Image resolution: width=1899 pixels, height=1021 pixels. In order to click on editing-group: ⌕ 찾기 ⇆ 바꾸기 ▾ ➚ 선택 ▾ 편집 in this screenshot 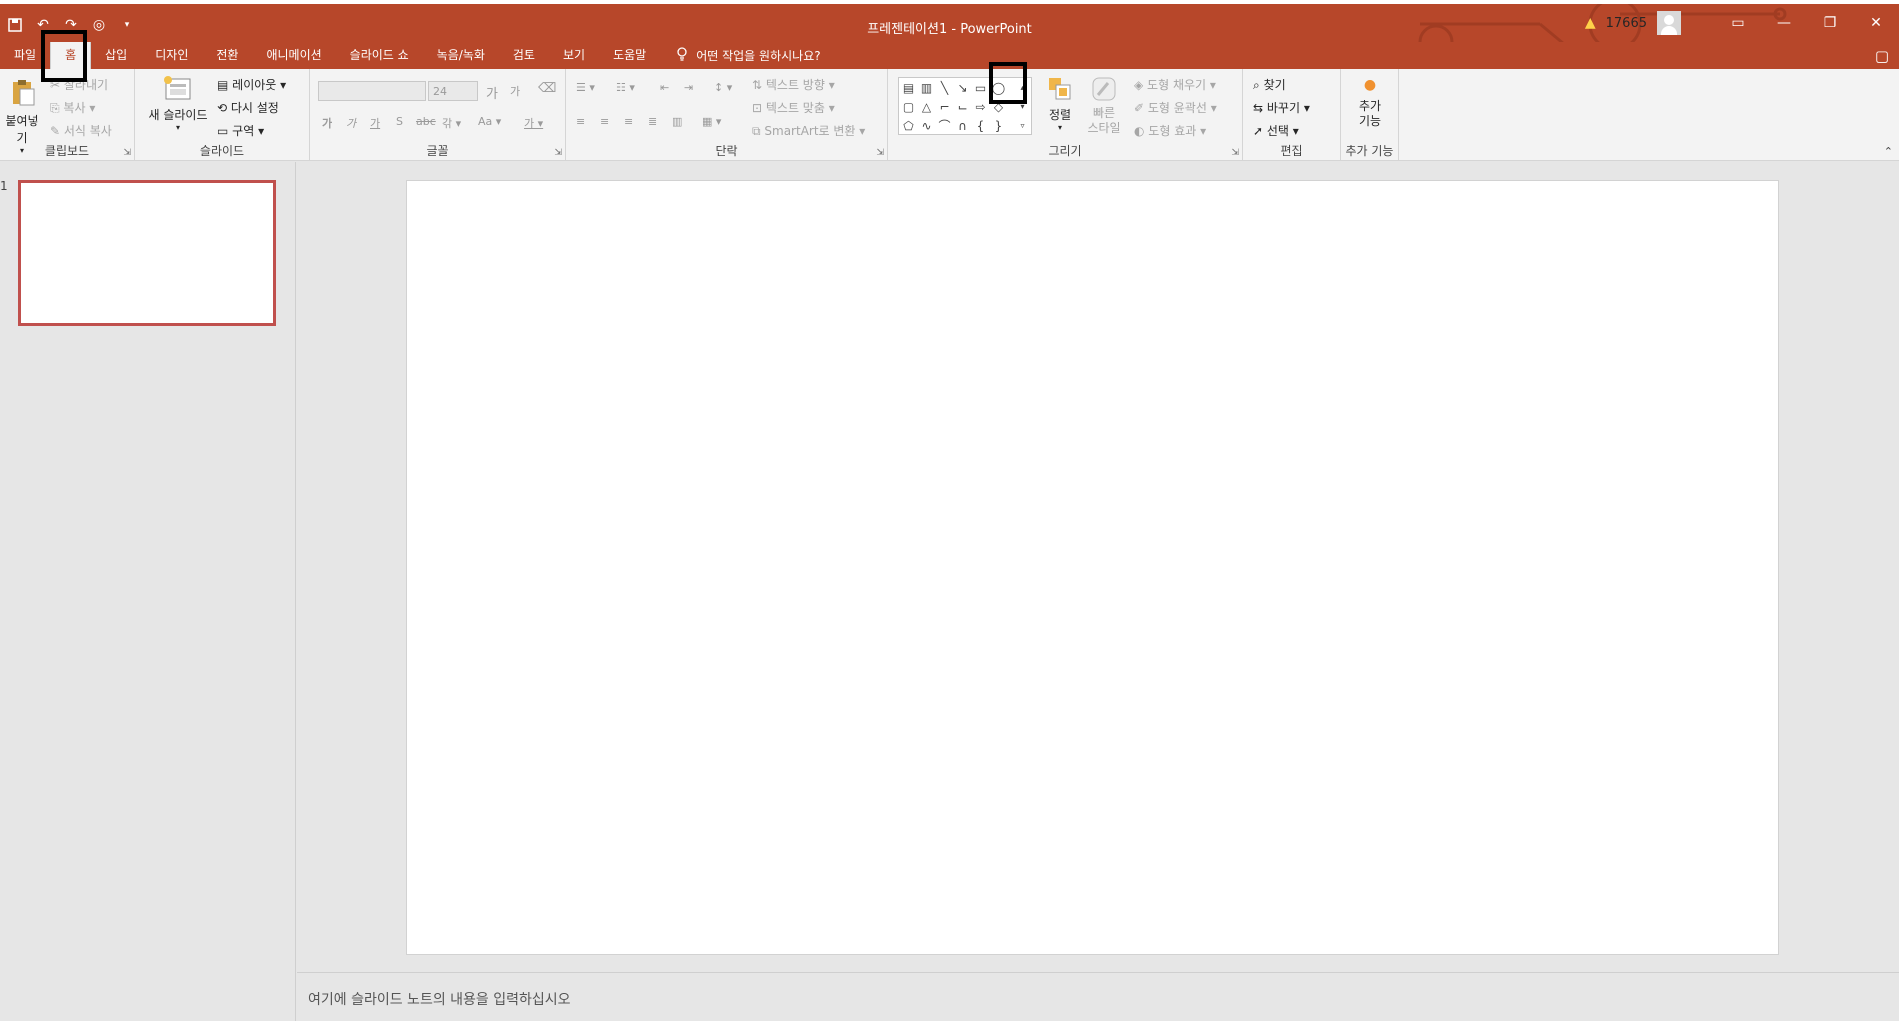, I will do `click(1292, 115)`.